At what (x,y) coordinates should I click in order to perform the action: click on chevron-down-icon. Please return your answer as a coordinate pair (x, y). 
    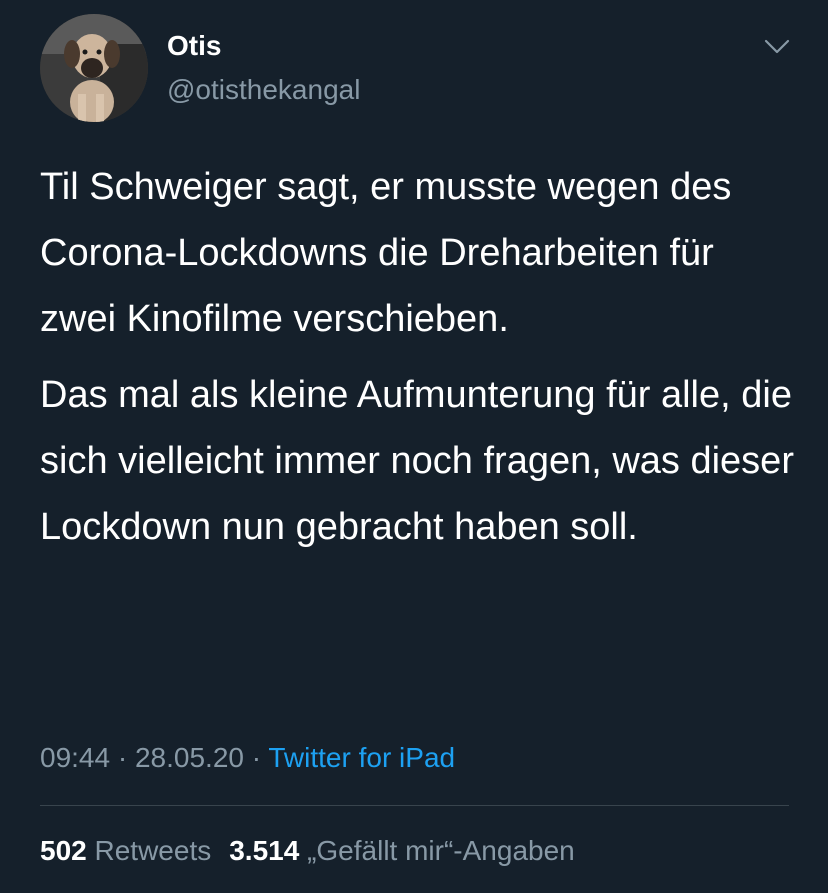
    Looking at the image, I should click on (777, 46).